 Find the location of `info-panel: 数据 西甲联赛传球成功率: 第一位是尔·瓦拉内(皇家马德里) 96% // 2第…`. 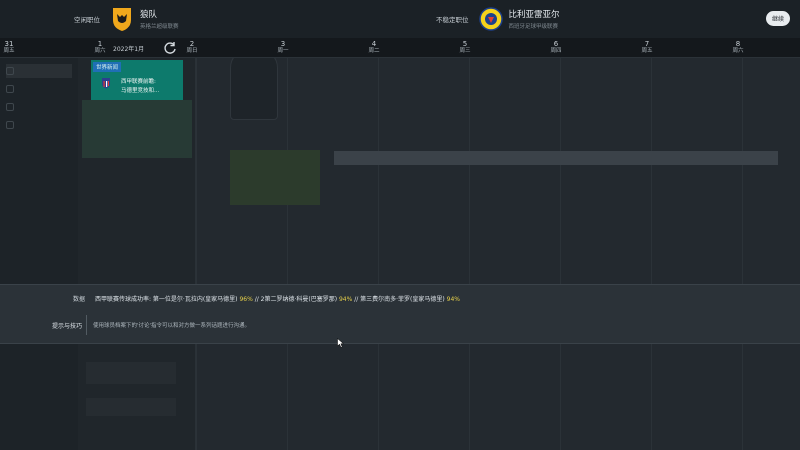

info-panel: 数据 西甲联赛传球成功率: 第一位是尔·瓦拉内(皇家马德里) 96% // 2第… is located at coordinates (400, 314).